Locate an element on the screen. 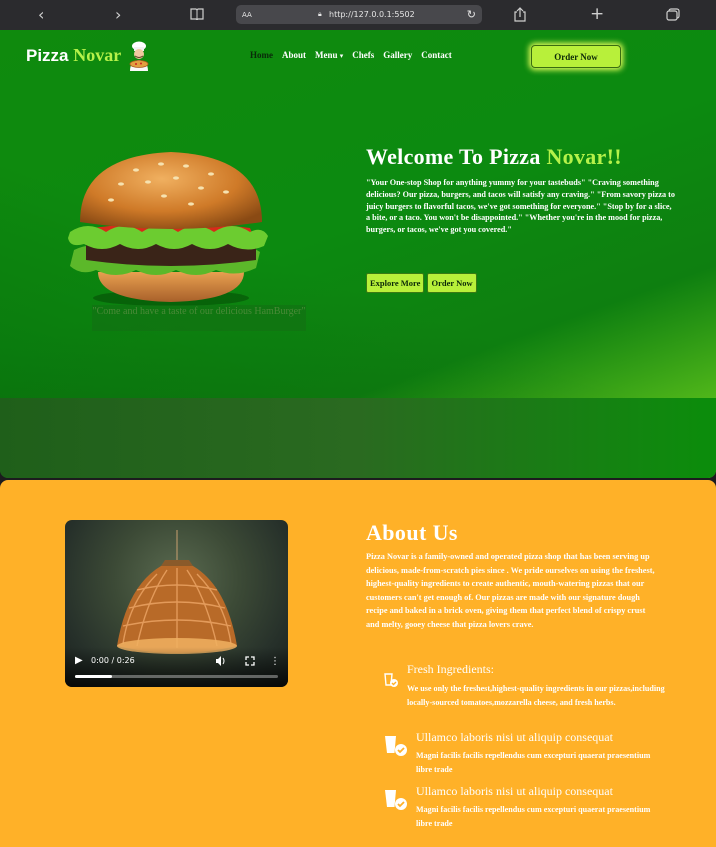  volume-icon is located at coordinates (220, 661).